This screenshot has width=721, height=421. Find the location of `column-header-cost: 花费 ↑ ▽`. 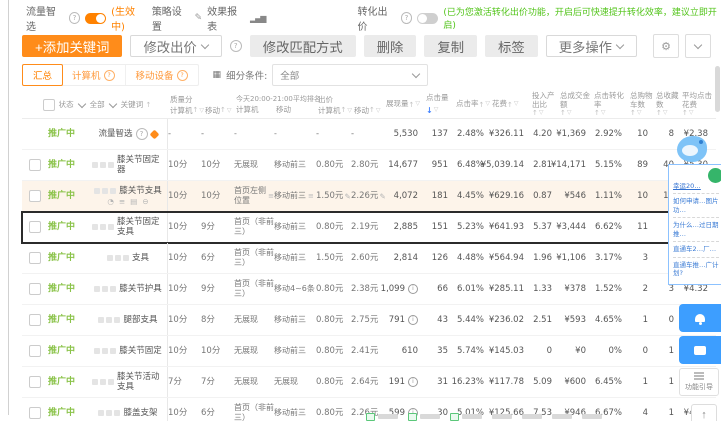

column-header-cost: 花费 ↑ ▽ is located at coordinates (512, 104).